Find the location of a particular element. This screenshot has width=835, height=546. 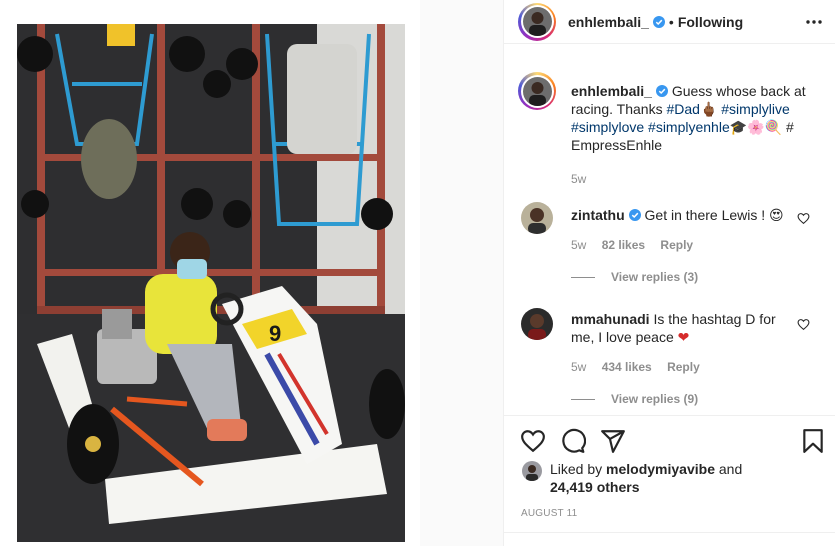

comment-meta: 5w 82 likes Reply is located at coordinates (638, 245).